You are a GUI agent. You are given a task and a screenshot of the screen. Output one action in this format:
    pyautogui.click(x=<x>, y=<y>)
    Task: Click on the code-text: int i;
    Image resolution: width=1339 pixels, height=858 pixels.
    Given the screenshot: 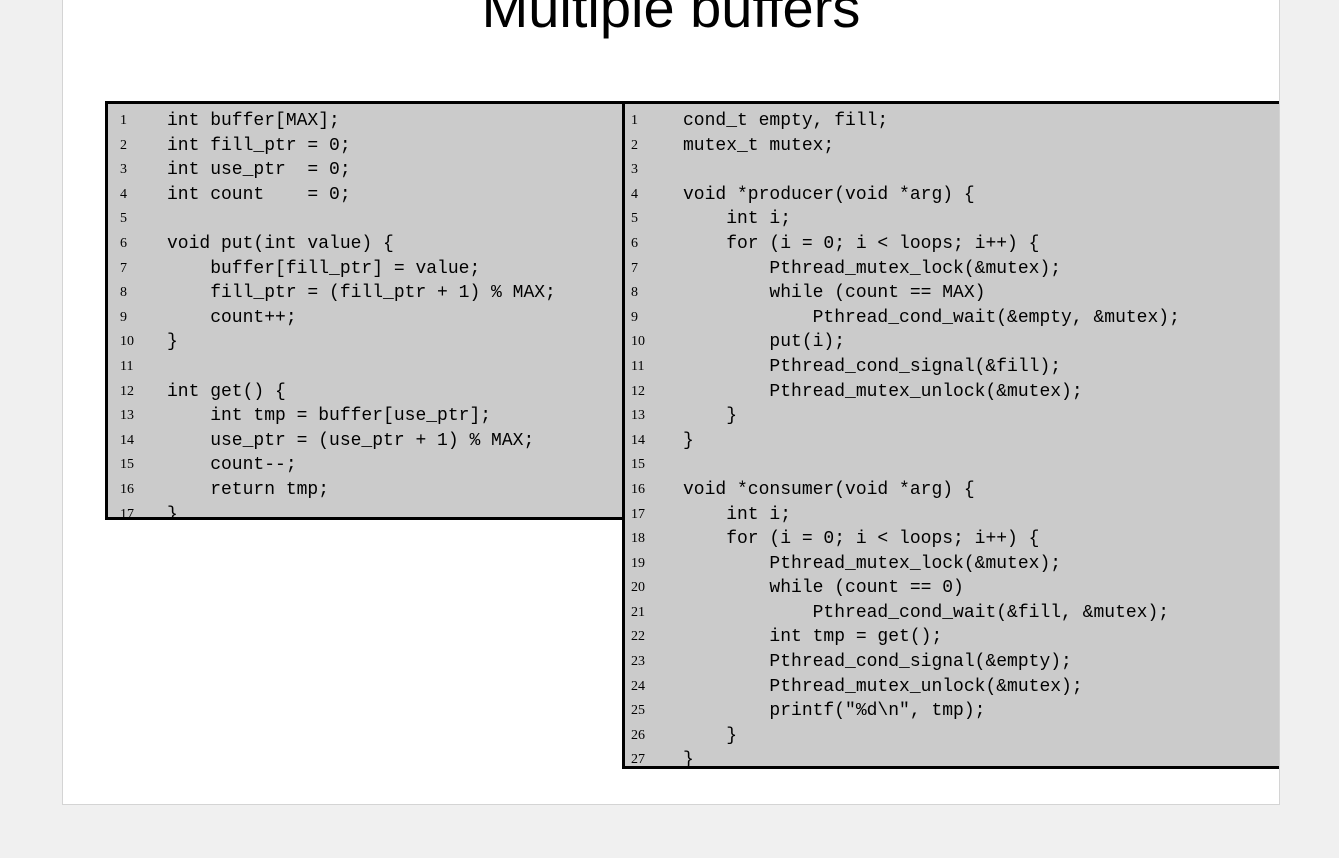 What is the action you would take?
    pyautogui.click(x=737, y=514)
    